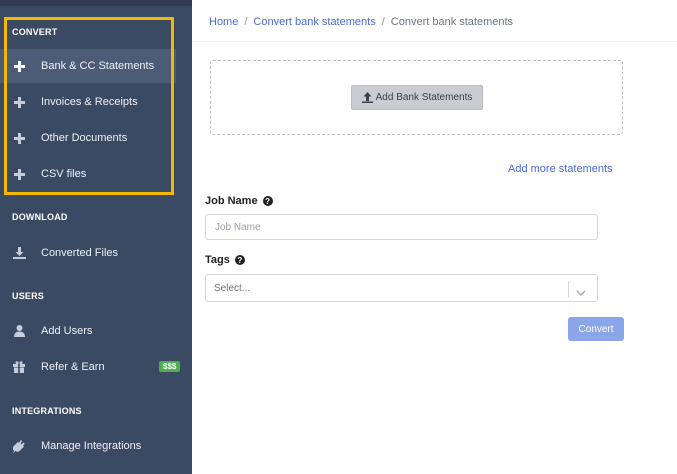  I want to click on sidebar-item-label: Refer & Earn, so click(73, 367).